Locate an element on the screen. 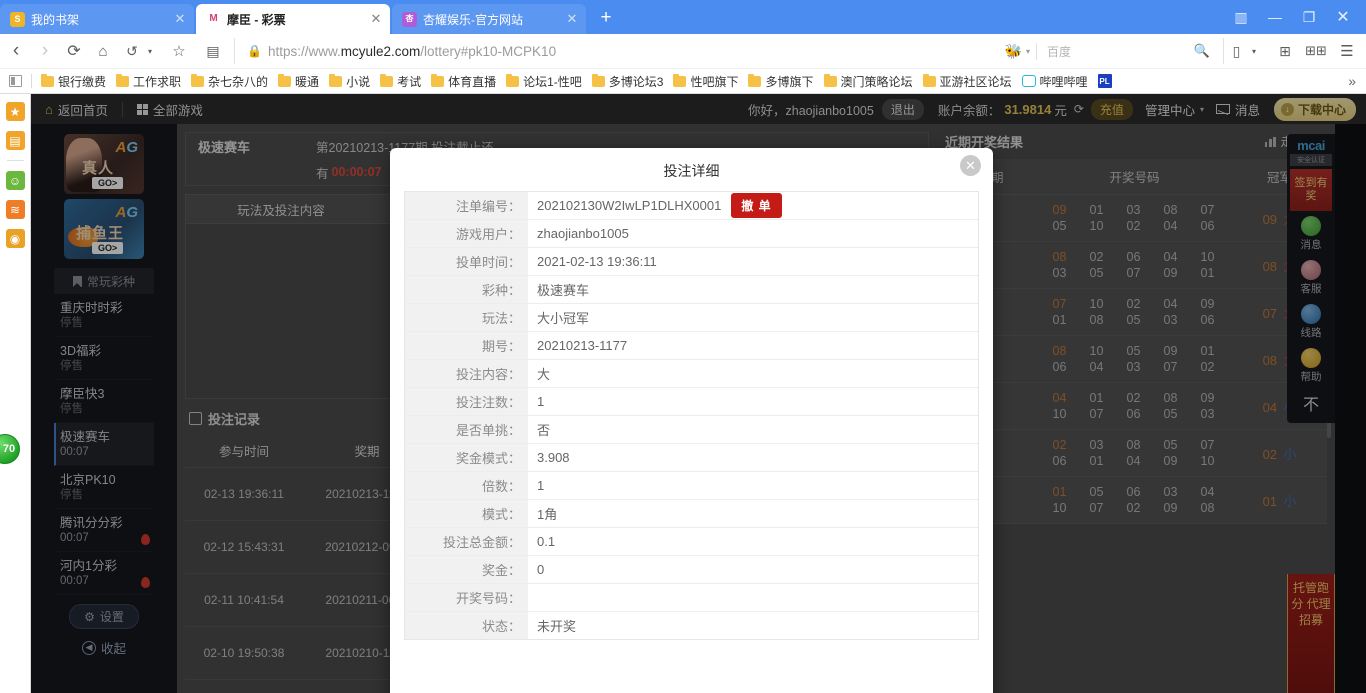 Image resolution: width=1366 pixels, height=693 pixels. reader-mode-icon: ▤ is located at coordinates (213, 51).